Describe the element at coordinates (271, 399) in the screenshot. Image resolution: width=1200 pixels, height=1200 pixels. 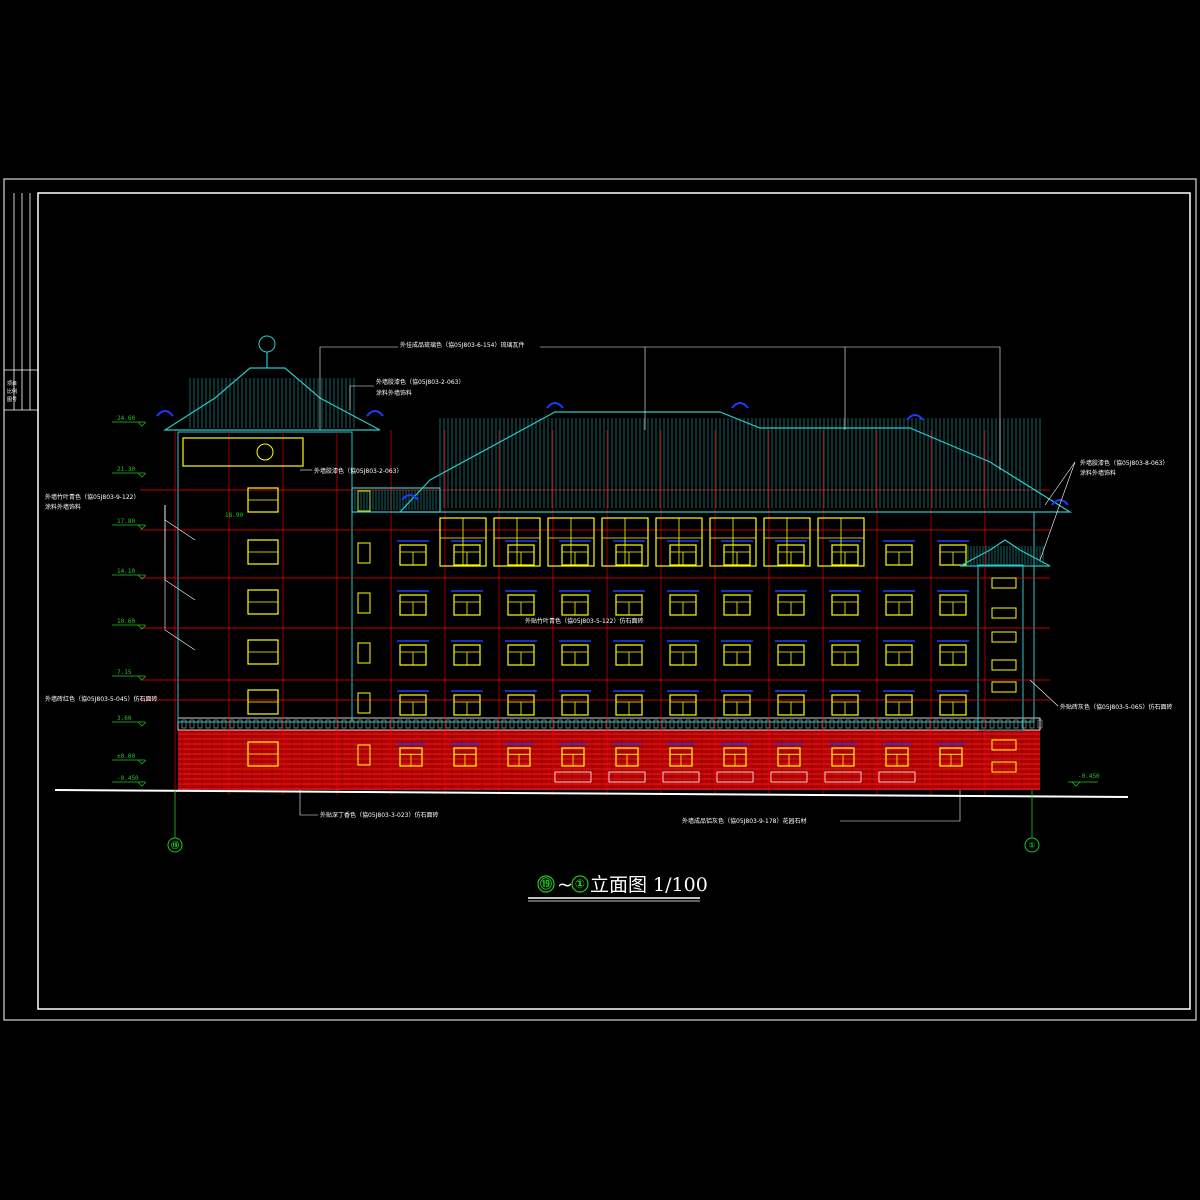
I see `left-pavilion-roof` at that location.